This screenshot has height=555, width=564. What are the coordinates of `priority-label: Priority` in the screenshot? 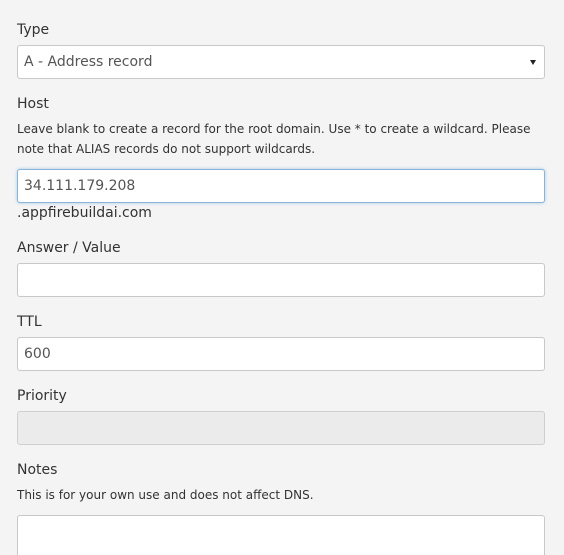 It's located at (42, 396).